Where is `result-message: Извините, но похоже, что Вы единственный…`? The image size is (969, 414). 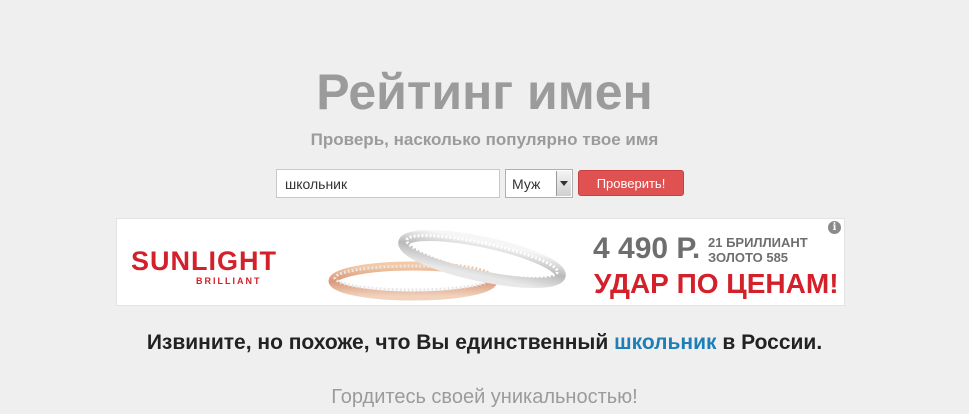
result-message: Извините, но похоже, что Вы единственный… is located at coordinates (484, 343).